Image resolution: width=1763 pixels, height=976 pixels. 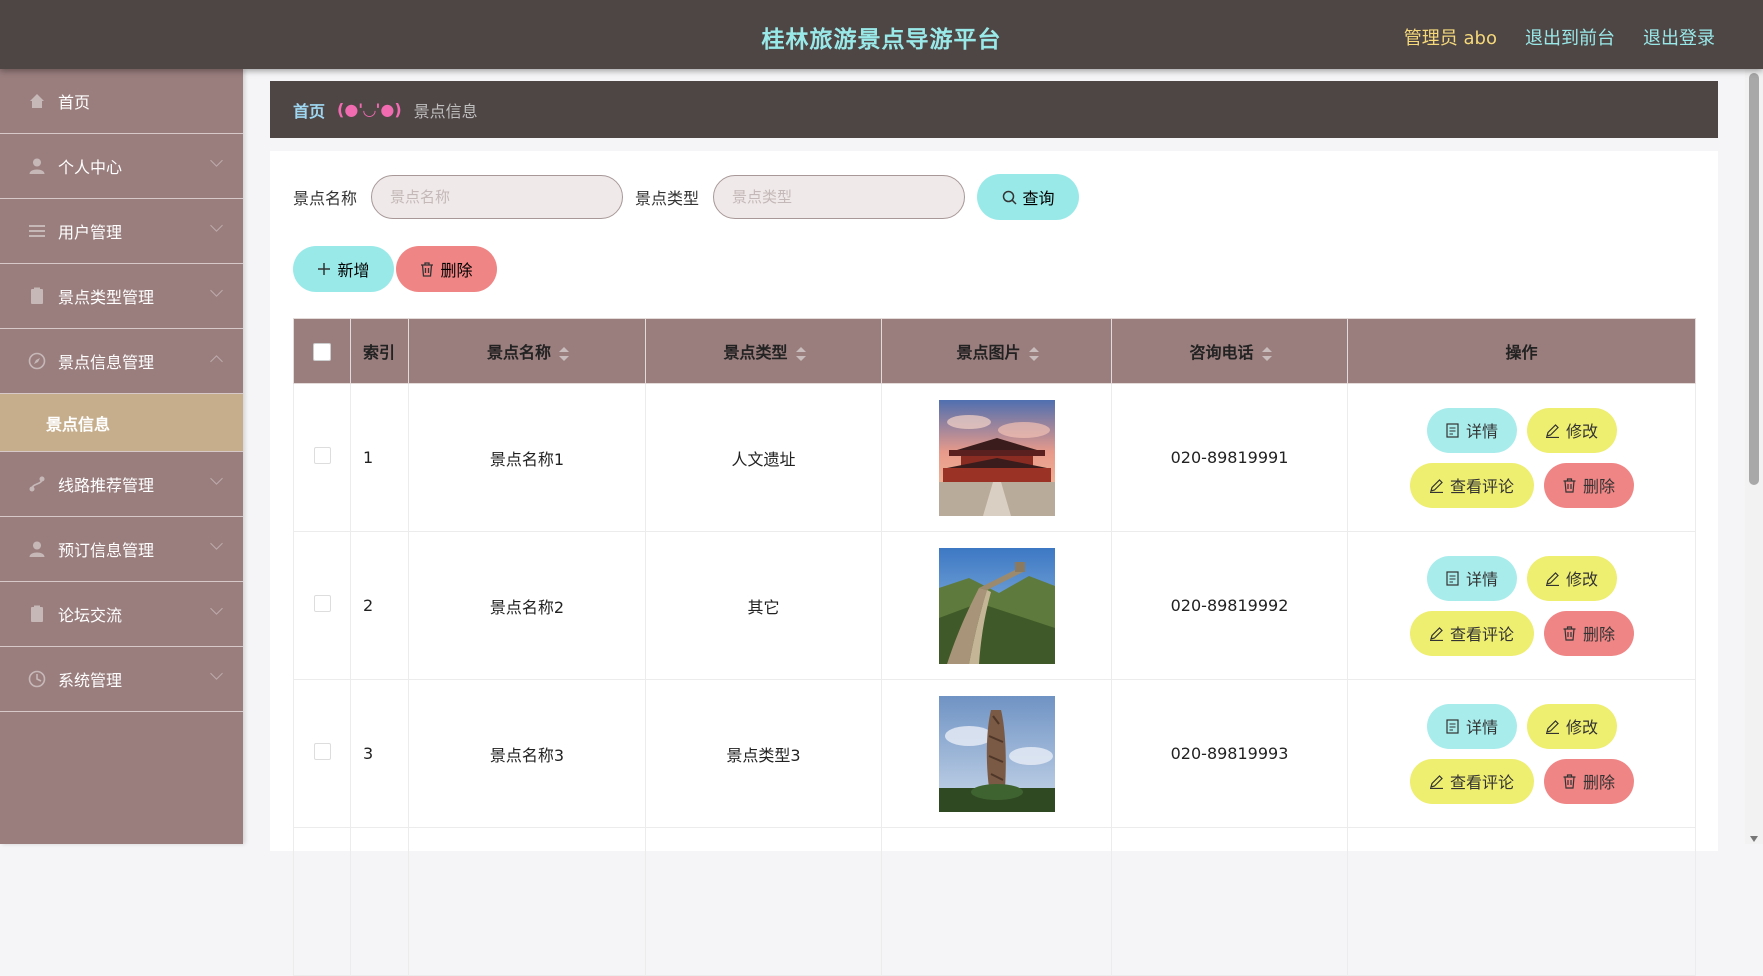 I want to click on table-row: 1 景点名称1 人文遗址 020-89819991 详情 修改 查看评论 删除, so click(x=994, y=457).